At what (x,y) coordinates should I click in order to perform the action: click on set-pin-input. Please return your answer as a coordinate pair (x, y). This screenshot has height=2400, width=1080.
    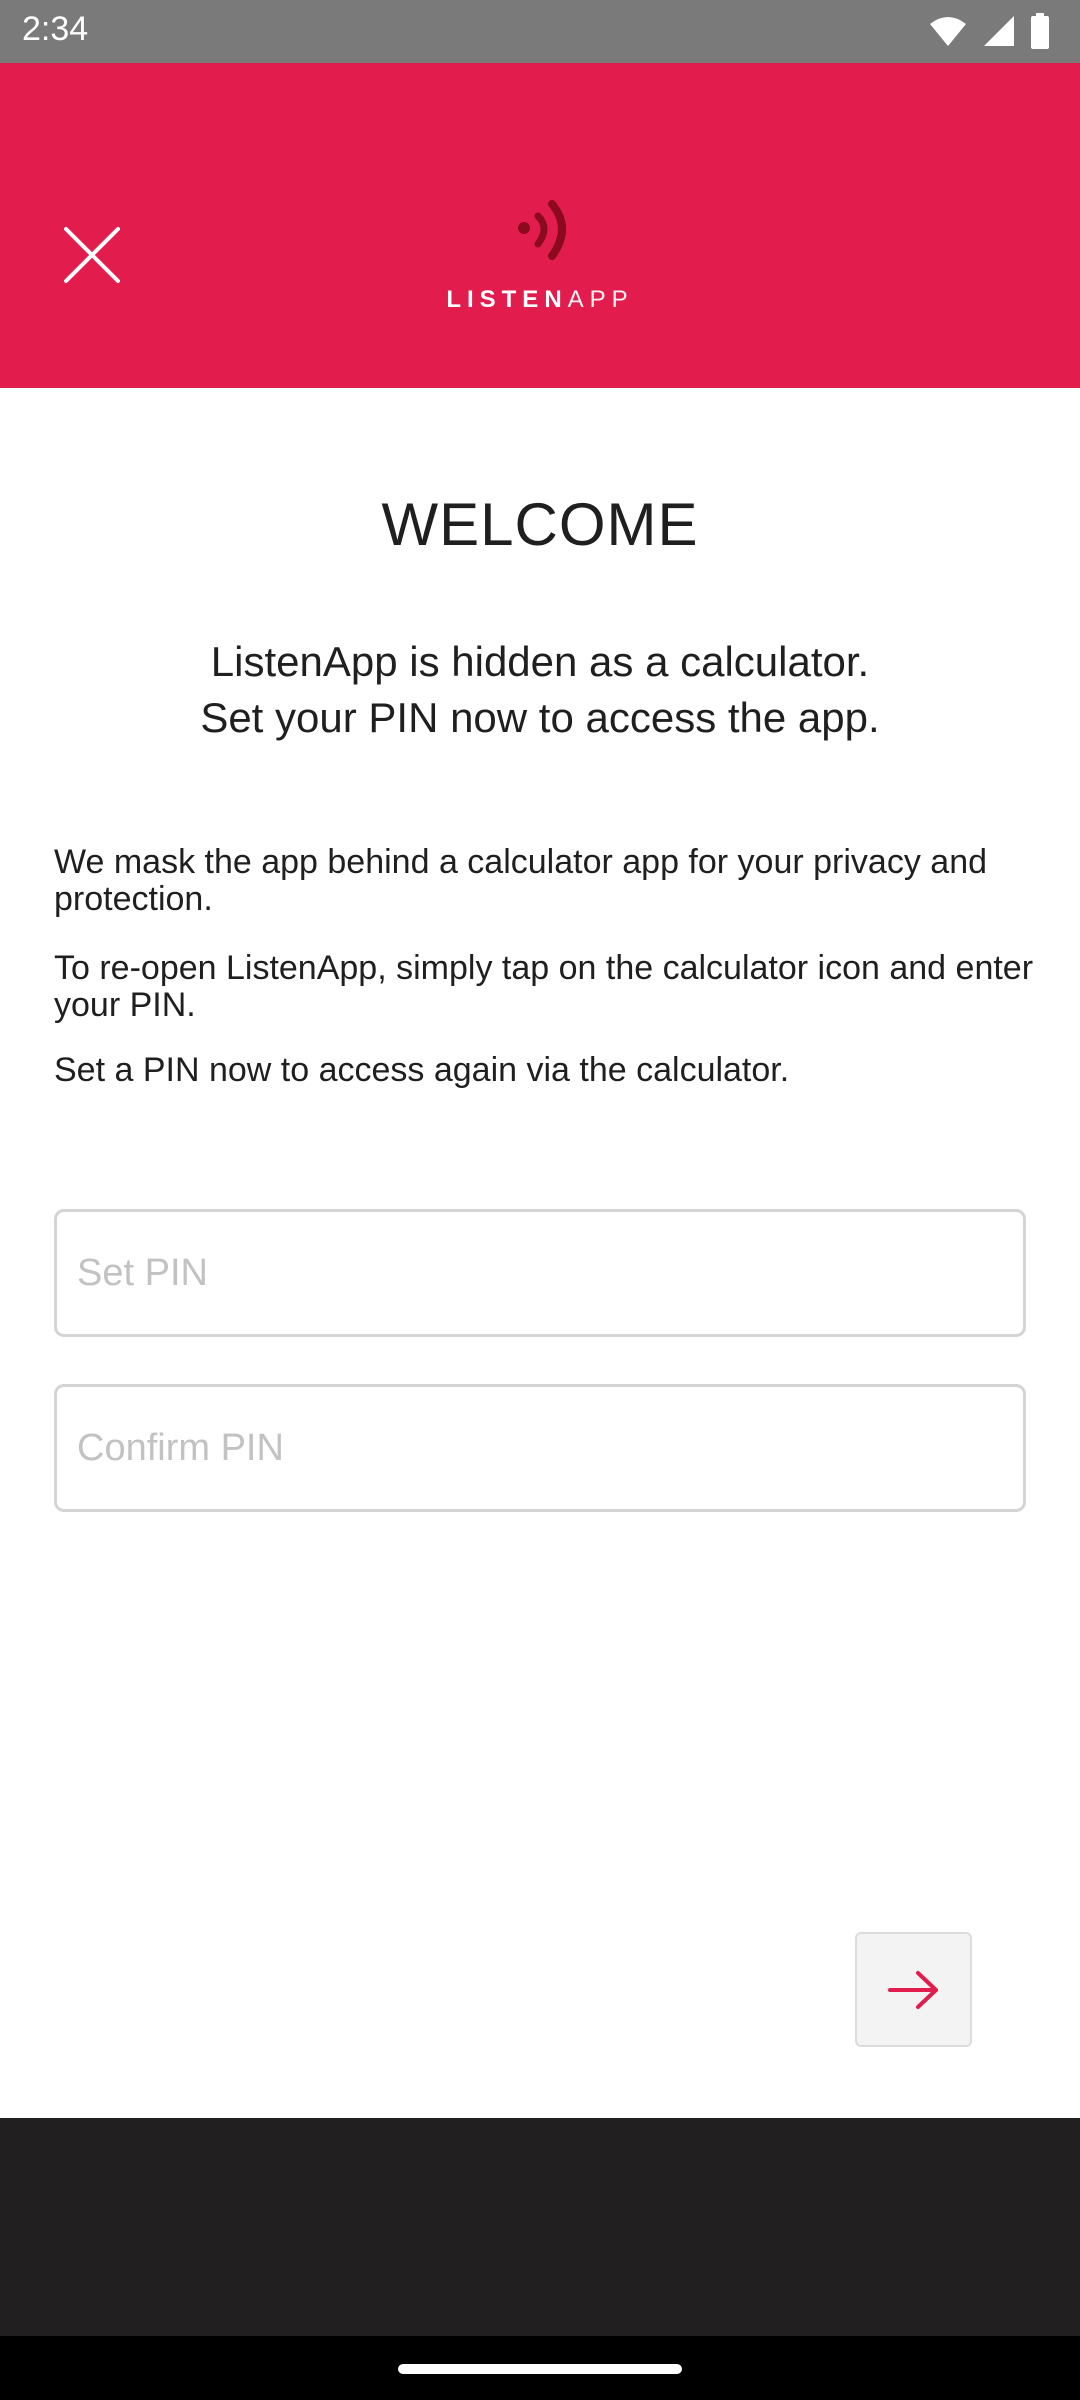
    Looking at the image, I should click on (540, 1273).